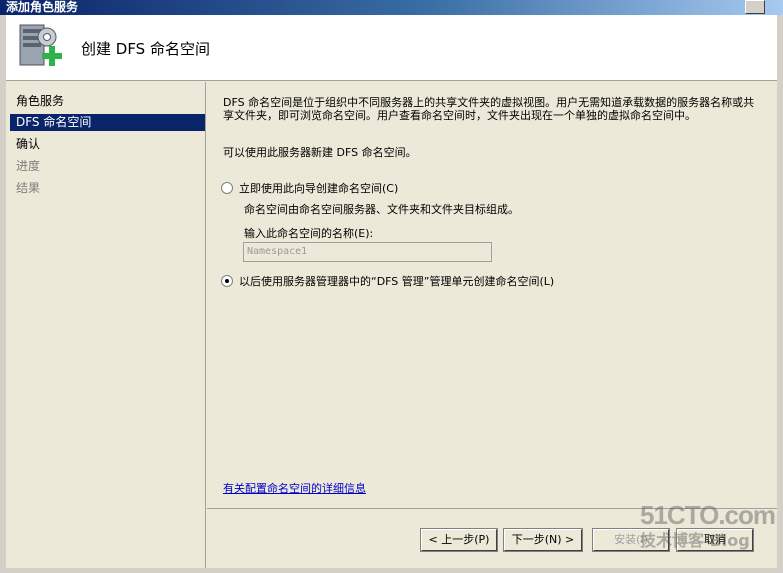  I want to click on option-create-later-label: 以后使用服务器管理器中的“DFS 管理”管理单元创建命名空间(L), so click(397, 281).